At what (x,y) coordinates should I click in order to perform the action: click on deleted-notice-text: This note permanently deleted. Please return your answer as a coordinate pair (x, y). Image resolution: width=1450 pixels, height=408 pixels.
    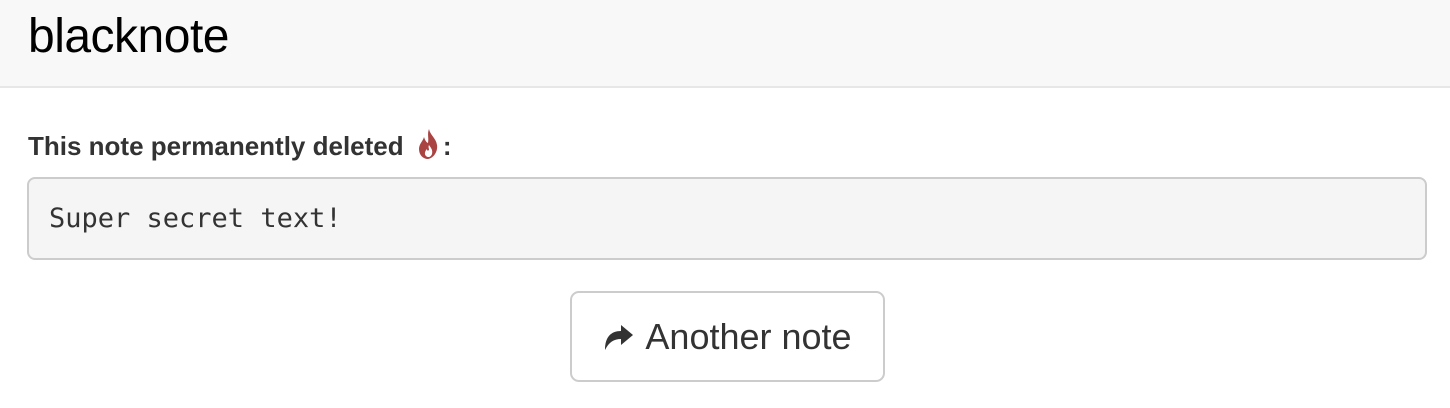
    Looking at the image, I should click on (216, 146).